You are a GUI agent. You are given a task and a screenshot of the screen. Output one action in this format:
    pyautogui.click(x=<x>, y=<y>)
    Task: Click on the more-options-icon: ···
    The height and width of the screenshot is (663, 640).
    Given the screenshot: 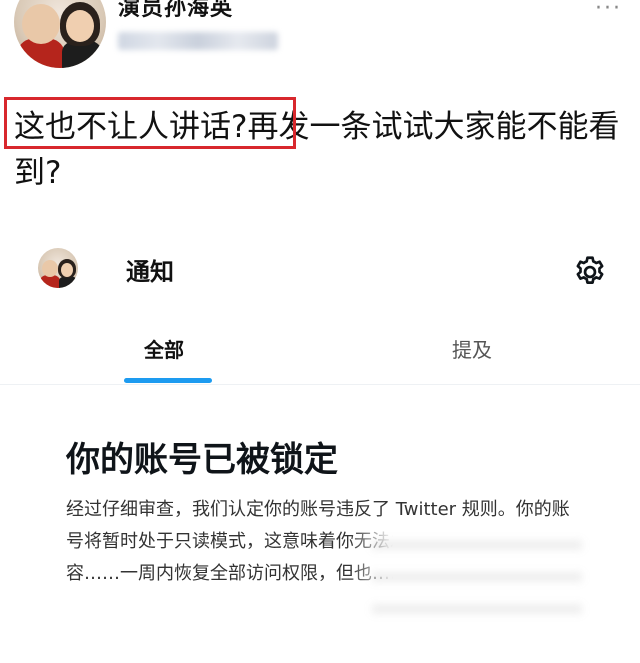 What is the action you would take?
    pyautogui.click(x=608, y=10)
    